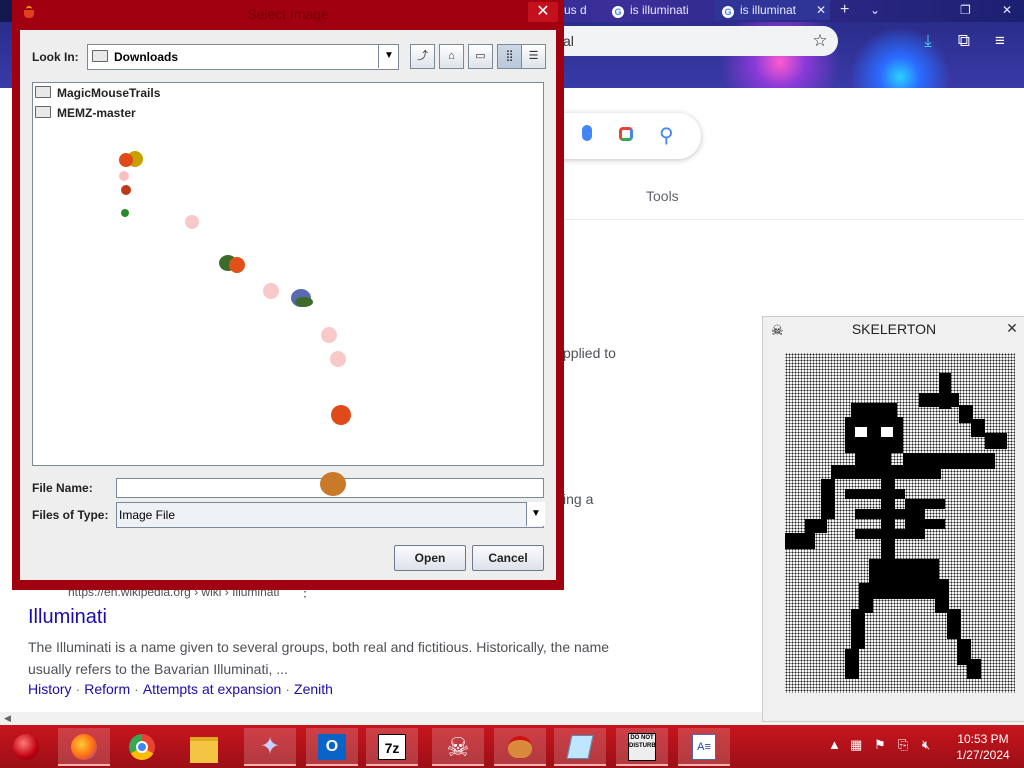 Image resolution: width=1024 pixels, height=768 pixels. What do you see at coordinates (820, 41) in the screenshot?
I see `bookmark-star-icon: ☆` at bounding box center [820, 41].